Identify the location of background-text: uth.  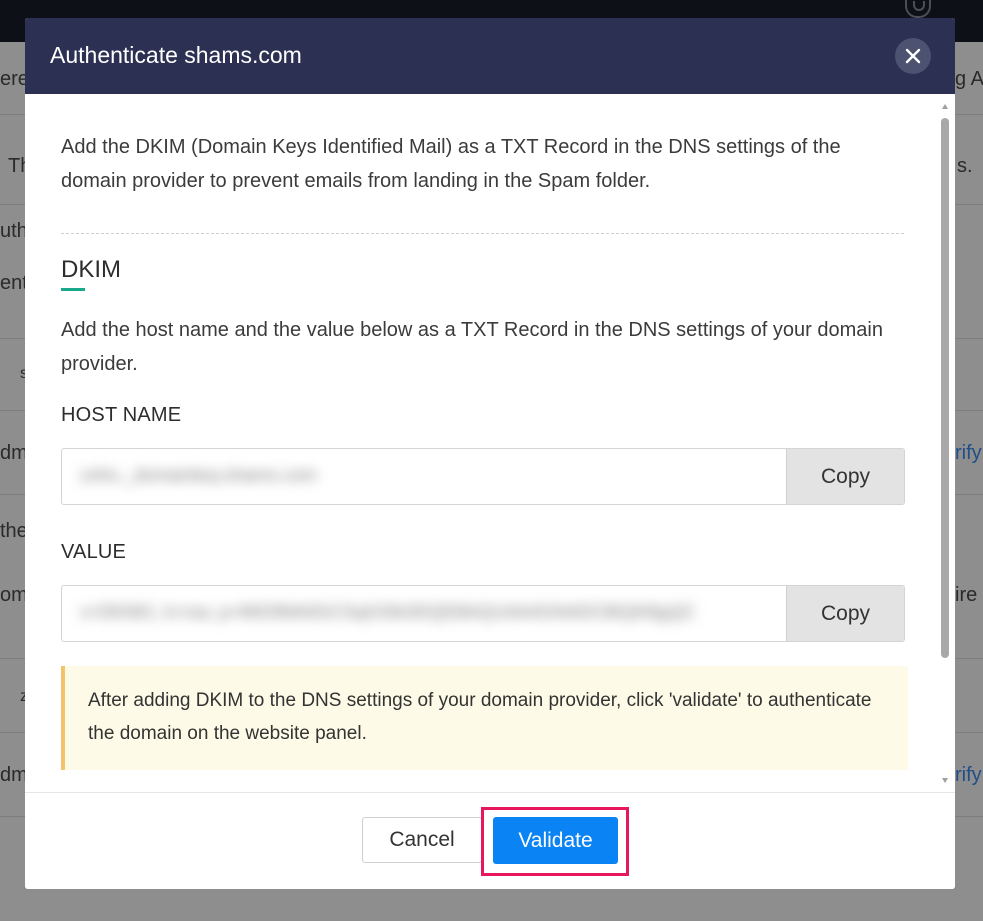
(14, 231).